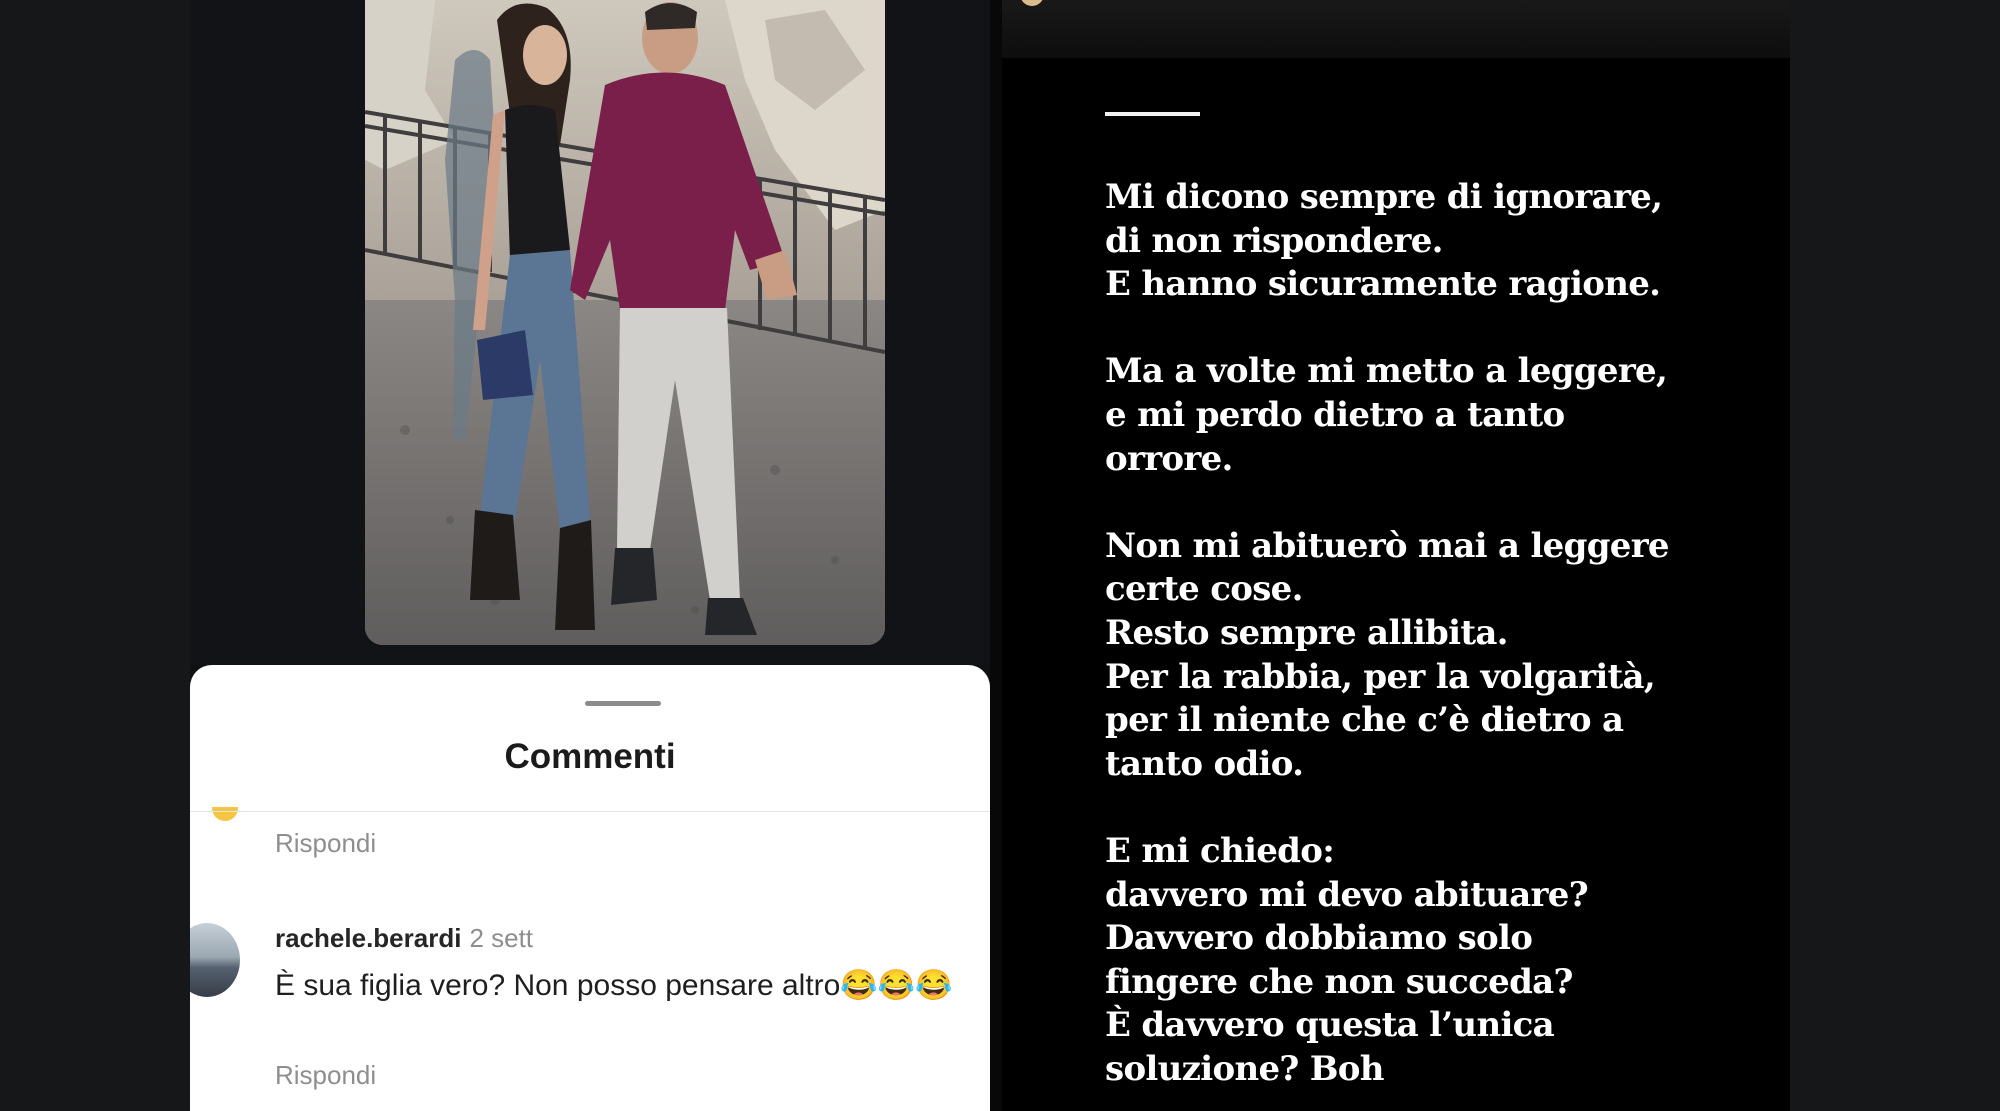  What do you see at coordinates (1319, 938) in the screenshot?
I see `story-line: Davvero dobbiamo solo` at bounding box center [1319, 938].